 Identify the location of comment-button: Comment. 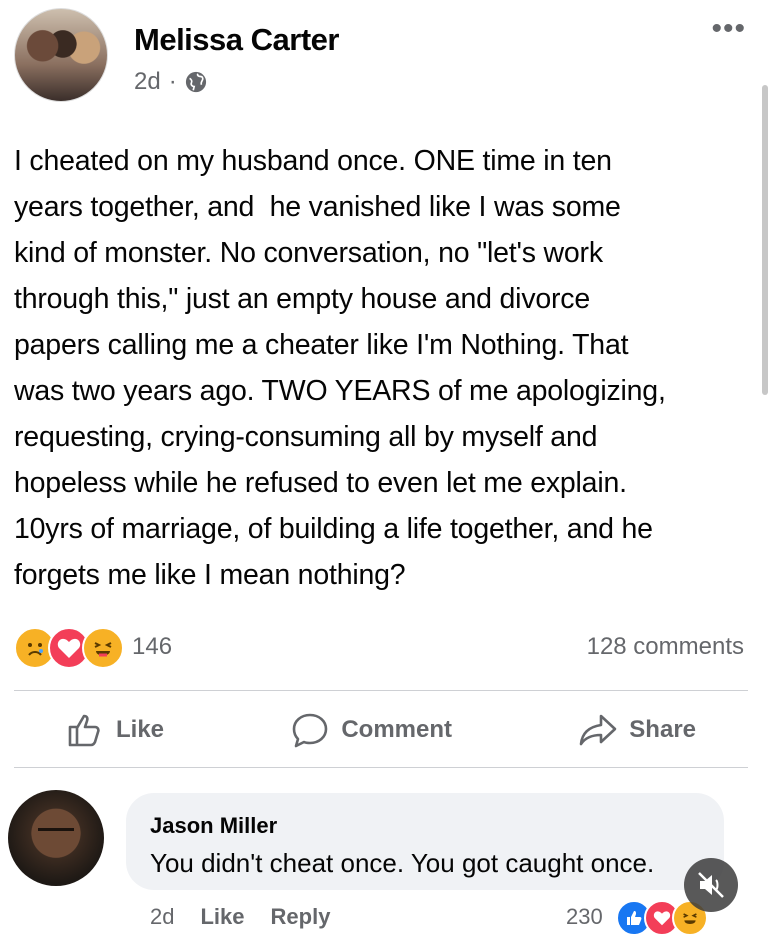
(371, 730).